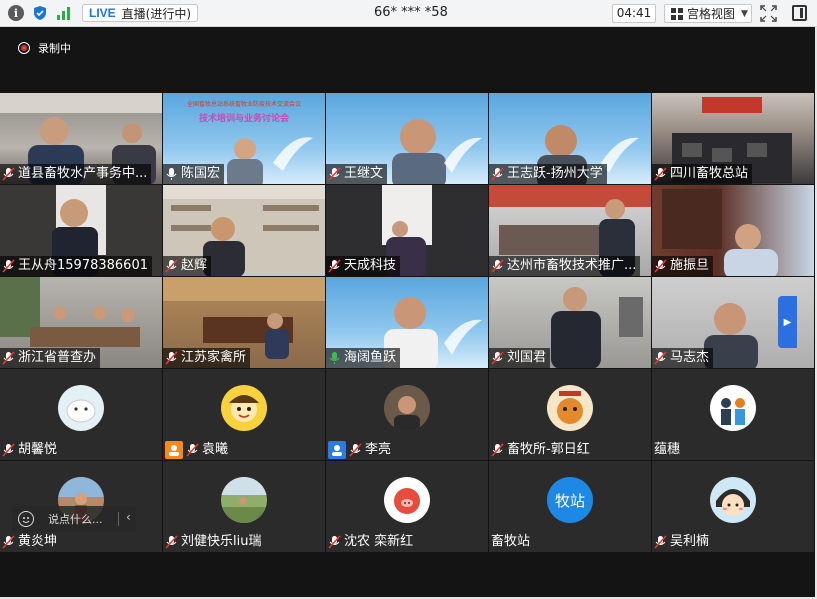 The image size is (817, 599). I want to click on participant-tile: 蕴穗, so click(733, 414).